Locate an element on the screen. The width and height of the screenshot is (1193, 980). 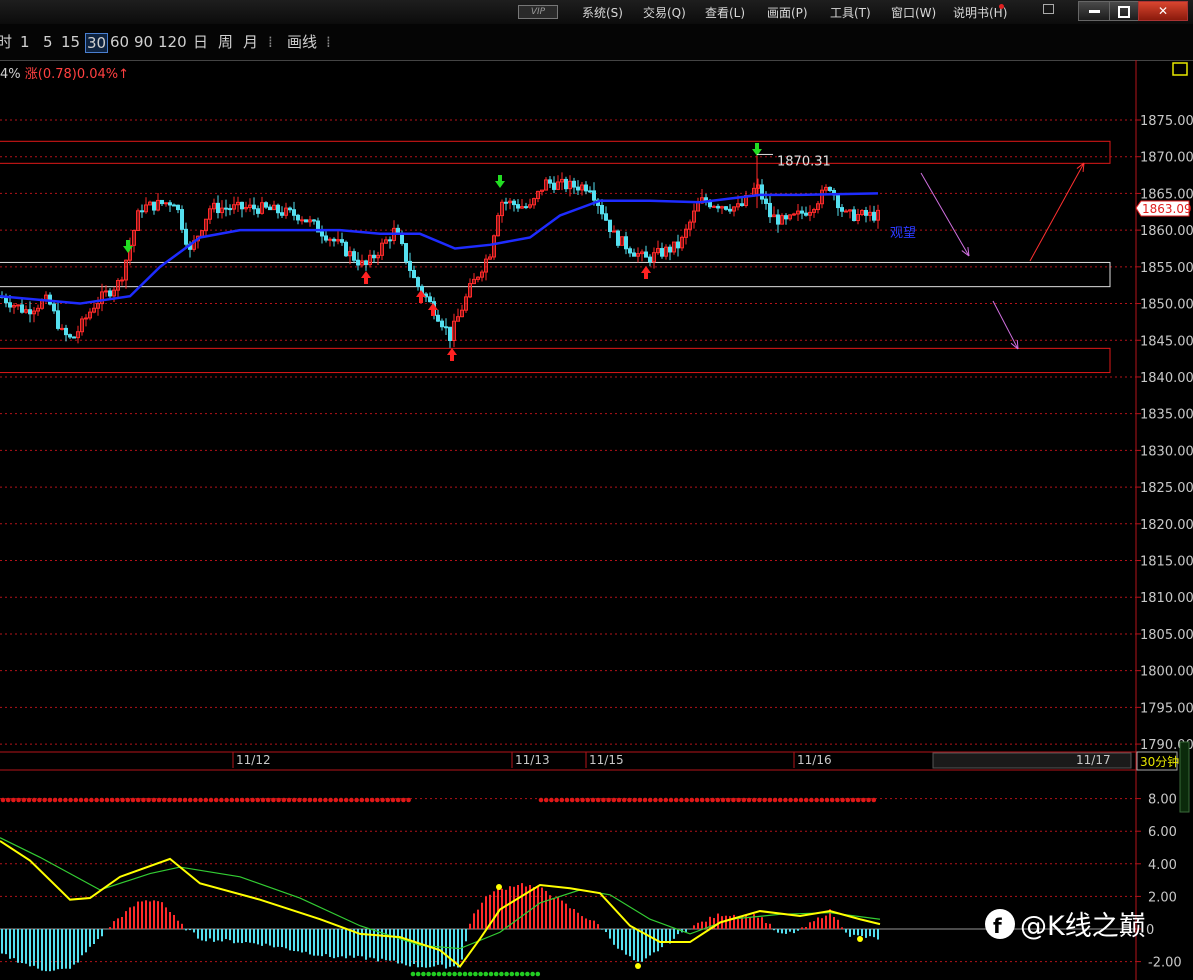
menu-system: 系统(S) is located at coordinates (602, 12).